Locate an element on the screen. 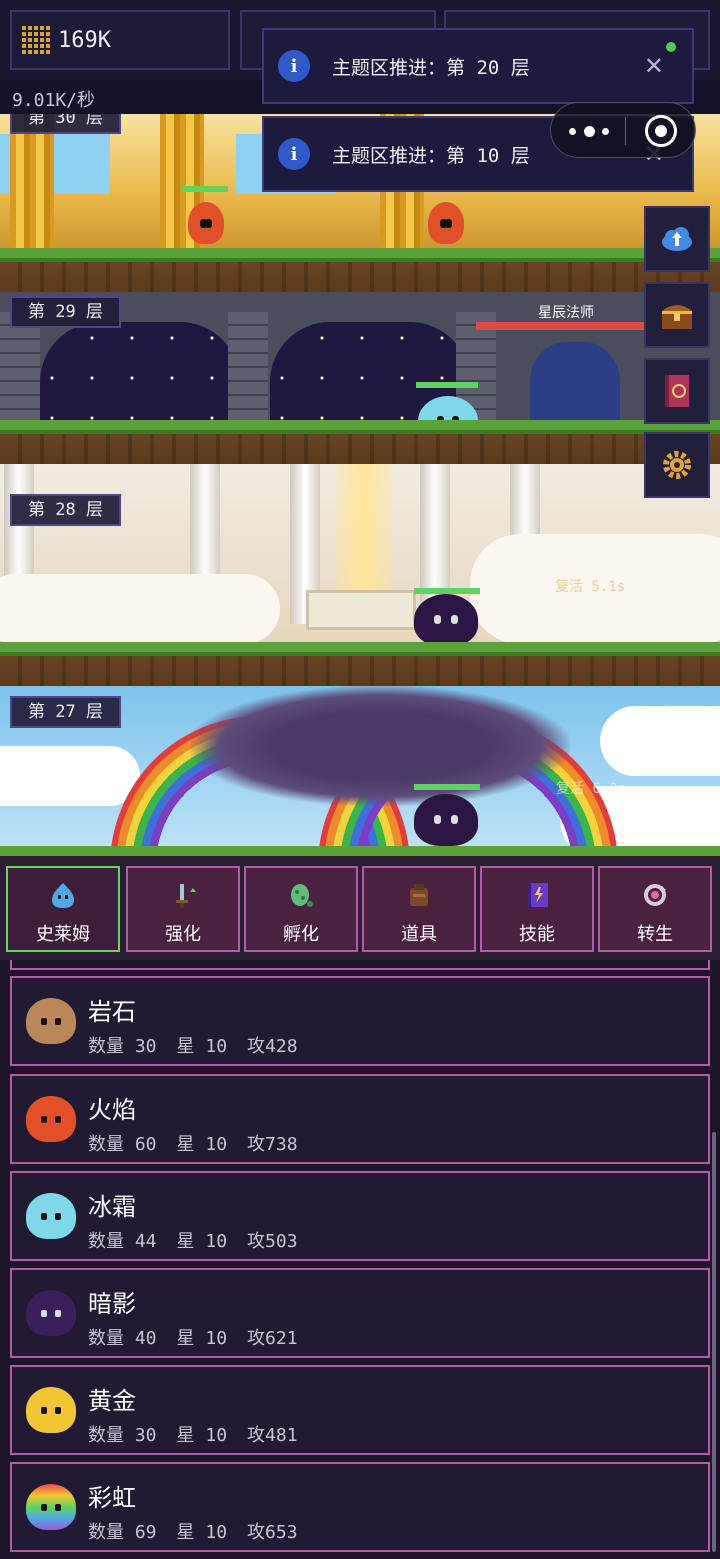 Image resolution: width=720 pixels, height=1559 pixels. slime-name: 彩虹 is located at coordinates (112, 1498).